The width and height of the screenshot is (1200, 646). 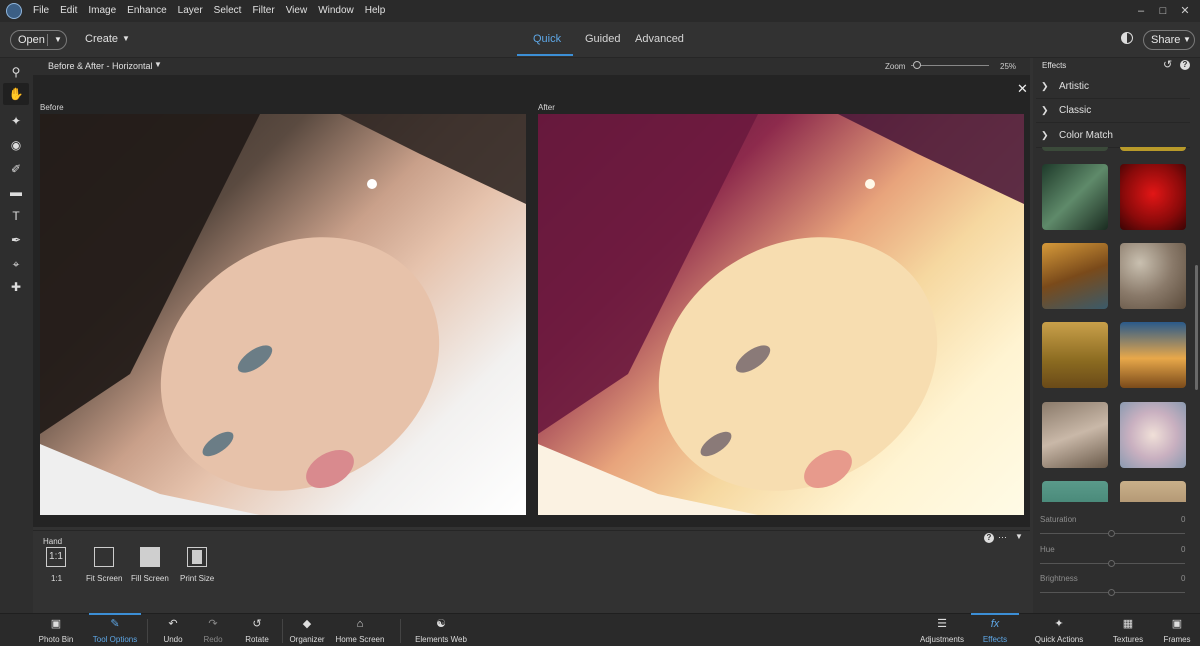 I want to click on eye-tool-icon: ◉, so click(x=16, y=145).